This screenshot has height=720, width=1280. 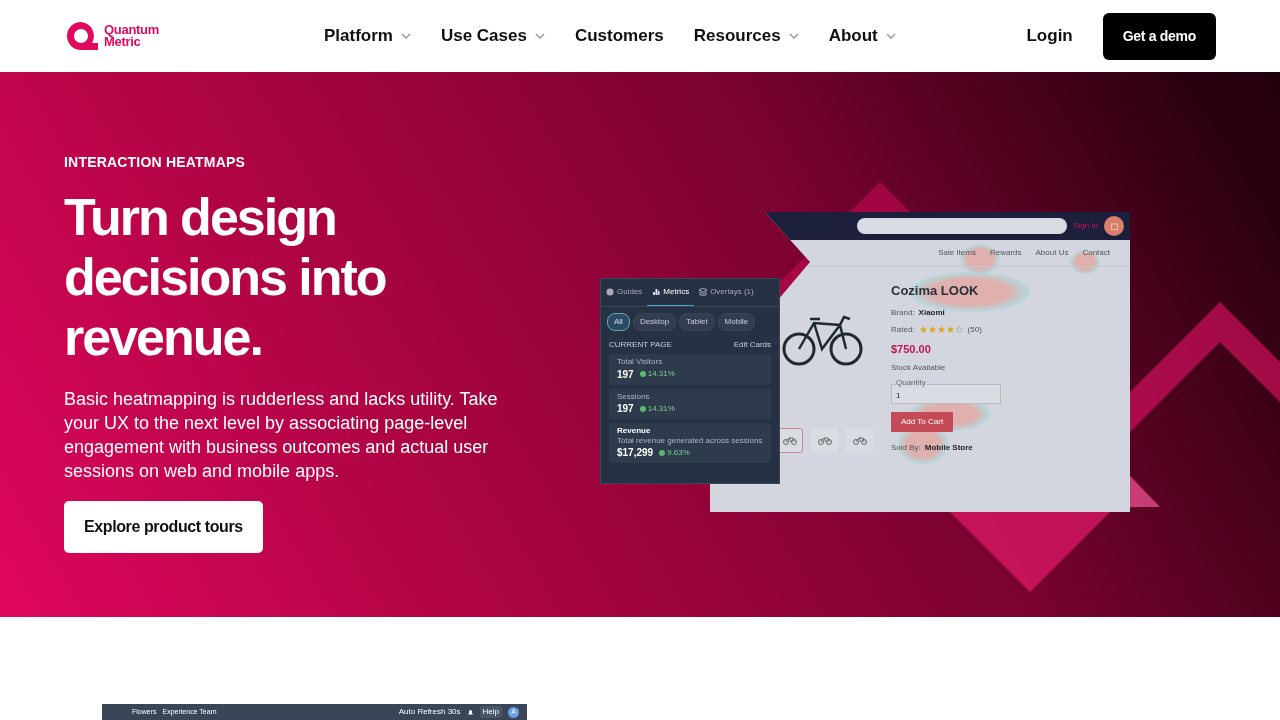 I want to click on product-tours-button: Explore product tours, so click(x=163, y=527).